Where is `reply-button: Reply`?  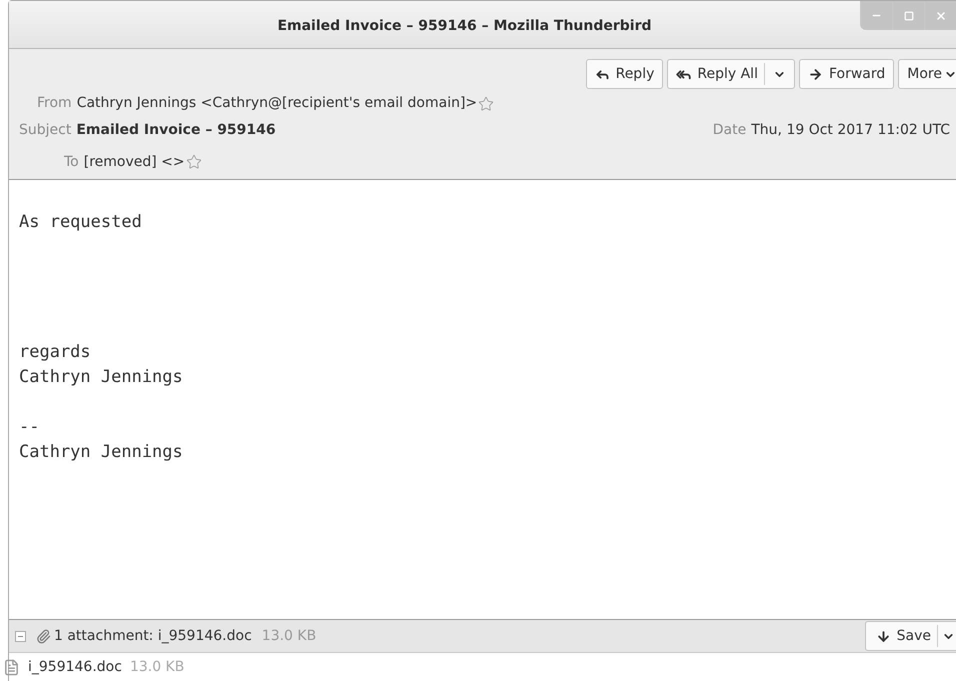
reply-button: Reply is located at coordinates (625, 74).